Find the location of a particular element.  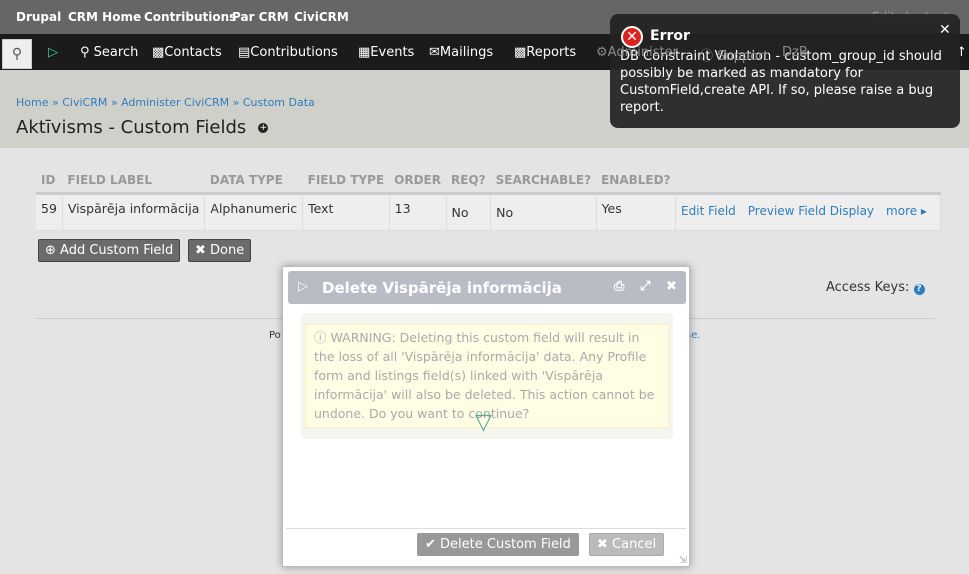

add-custom-field-button: ⊕ Add Custom Field is located at coordinates (109, 250).